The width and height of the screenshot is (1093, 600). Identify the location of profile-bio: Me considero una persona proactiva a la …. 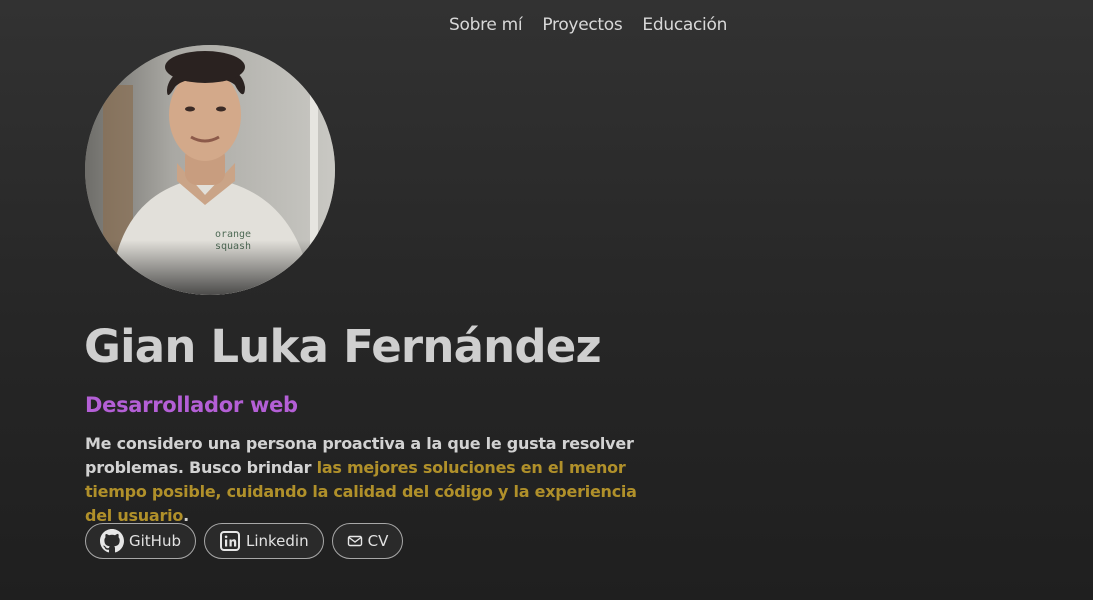
(375, 480).